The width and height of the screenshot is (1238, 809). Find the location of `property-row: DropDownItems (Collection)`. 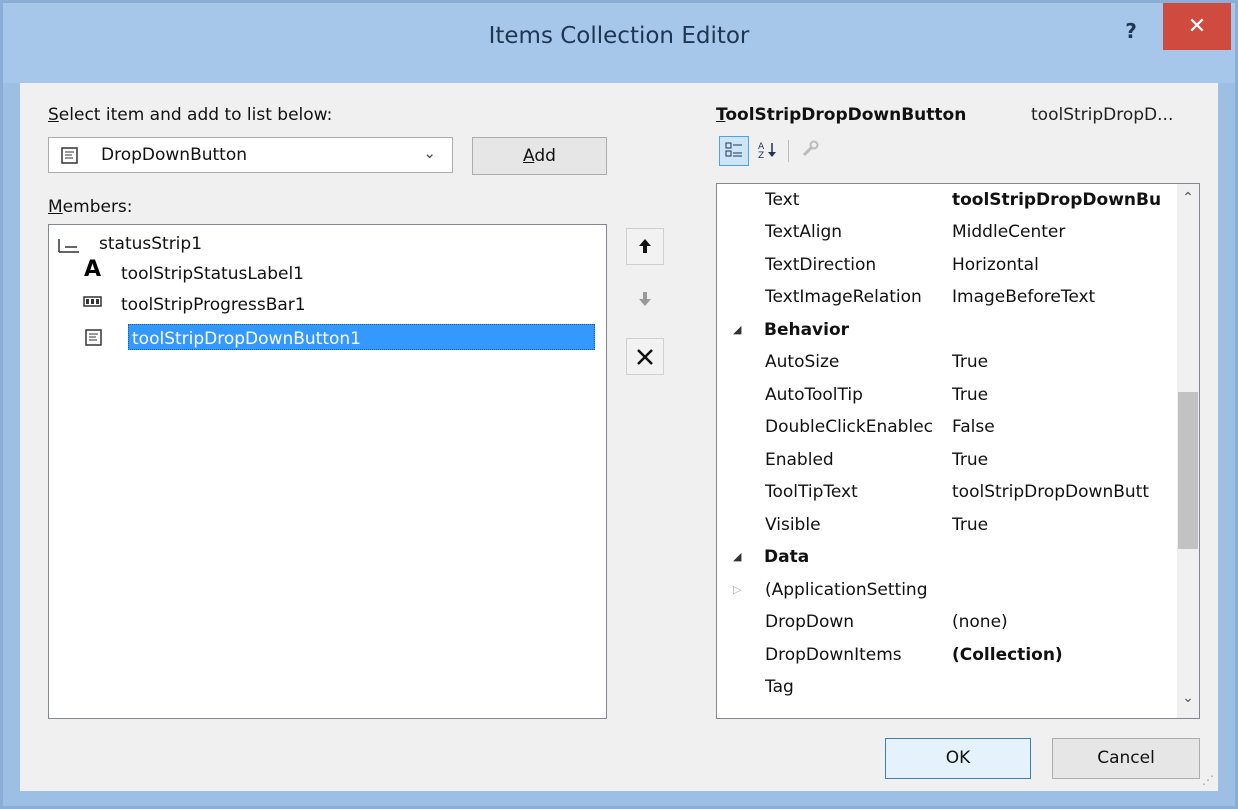

property-row: DropDownItems (Collection) is located at coordinates (947, 655).